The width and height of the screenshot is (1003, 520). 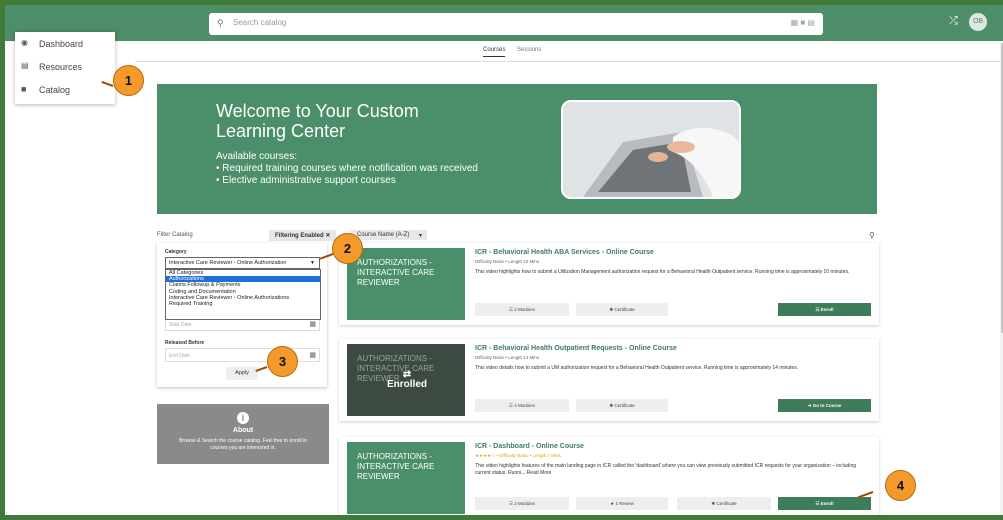 What do you see at coordinates (303, 235) in the screenshot?
I see `filtering-enabled-chip: Filtering Enabled ✕` at bounding box center [303, 235].